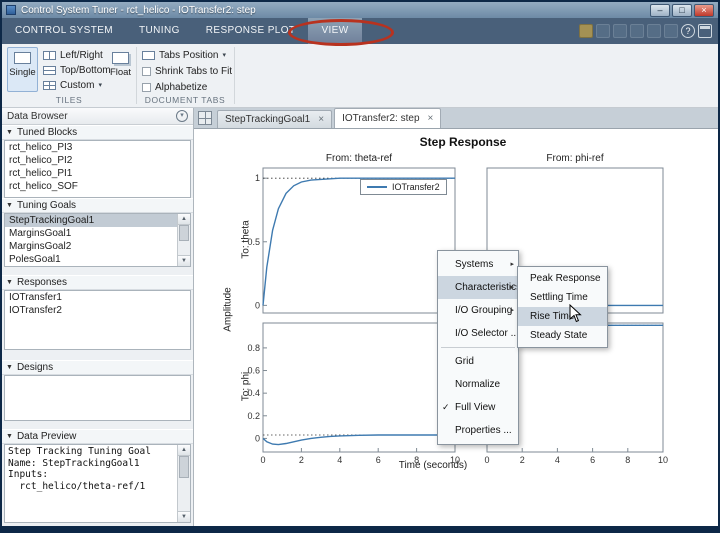  What do you see at coordinates (562, 316) in the screenshot?
I see `menu-item-rise-time: Rise Time` at bounding box center [562, 316].